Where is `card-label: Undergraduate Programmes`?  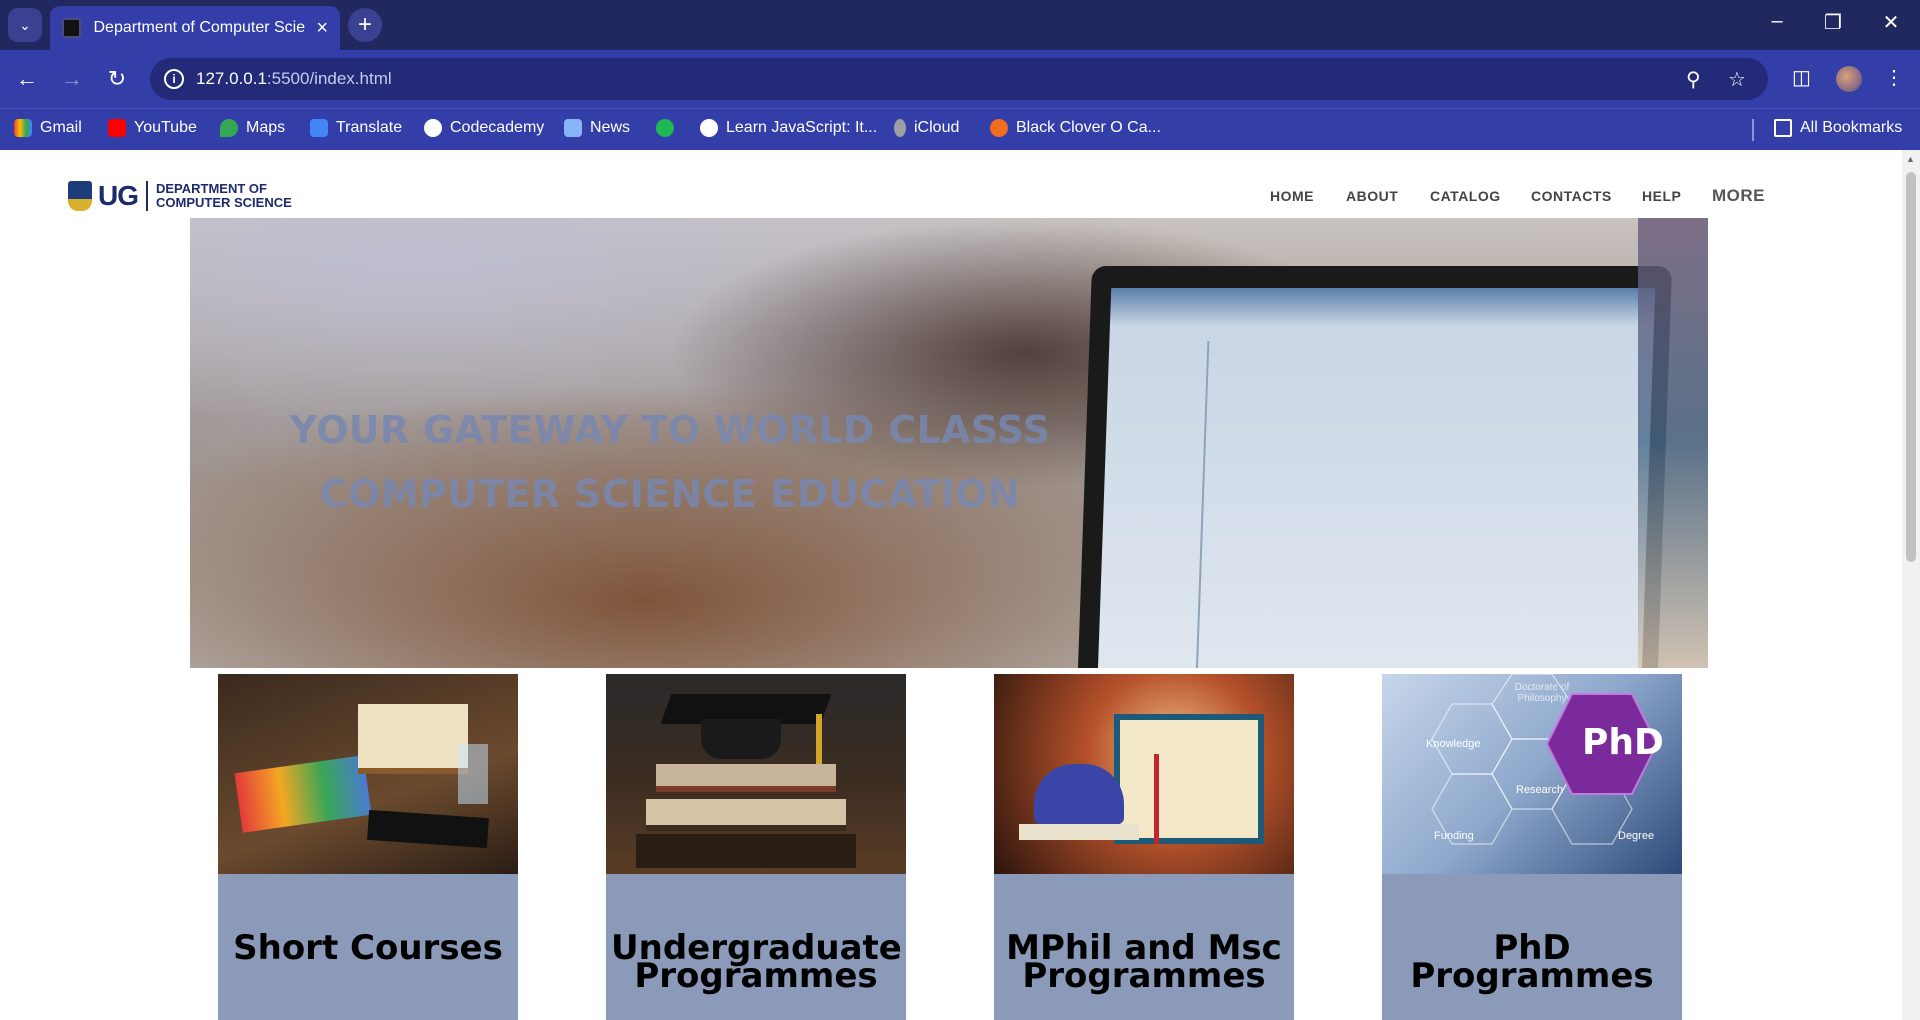
card-label: Undergraduate Programmes is located at coordinates (756, 947).